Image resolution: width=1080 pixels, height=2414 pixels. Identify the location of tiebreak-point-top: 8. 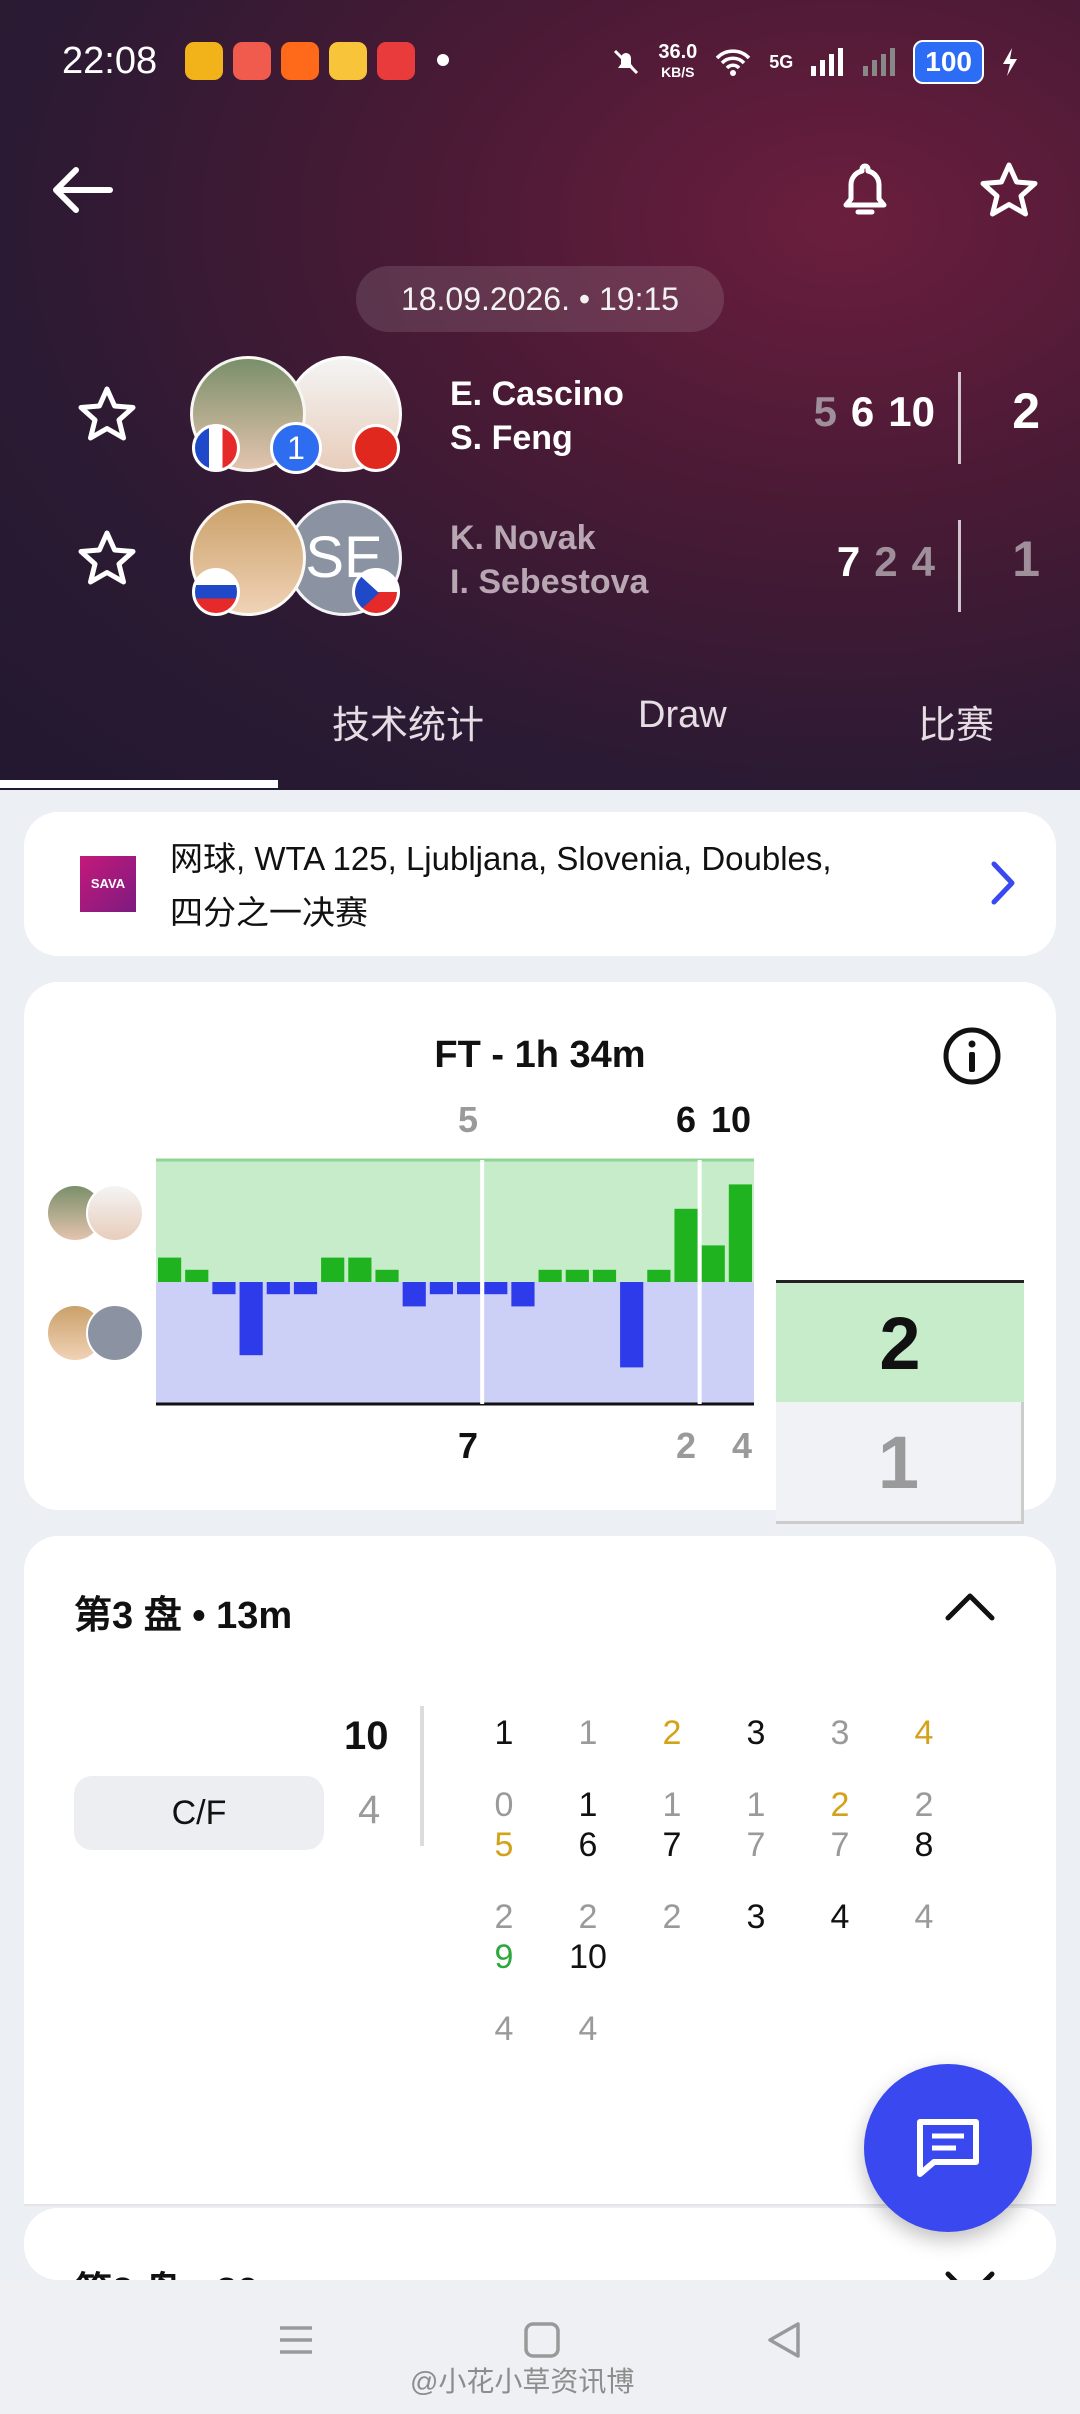
(924, 1845).